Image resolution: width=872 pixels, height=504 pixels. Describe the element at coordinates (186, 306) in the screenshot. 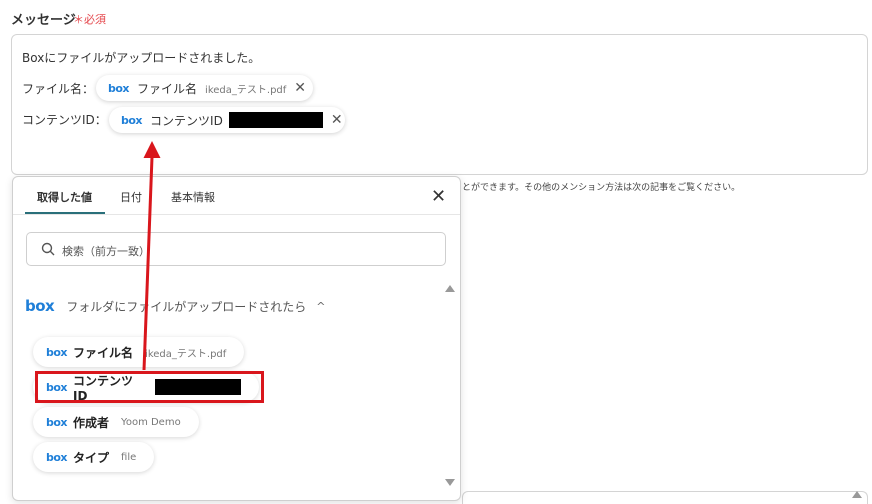

I see `group-title: フォルダにファイルがアップロードされたら` at that location.